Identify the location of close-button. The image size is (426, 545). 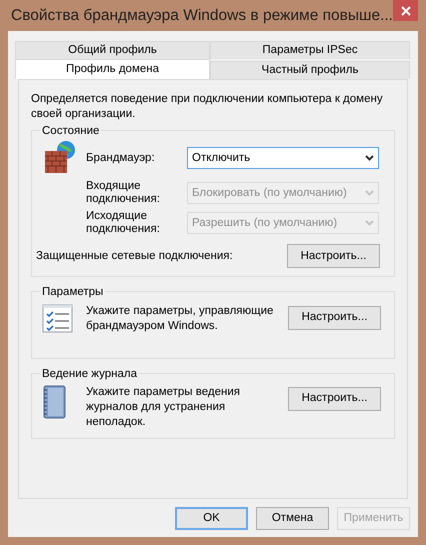
(405, 10).